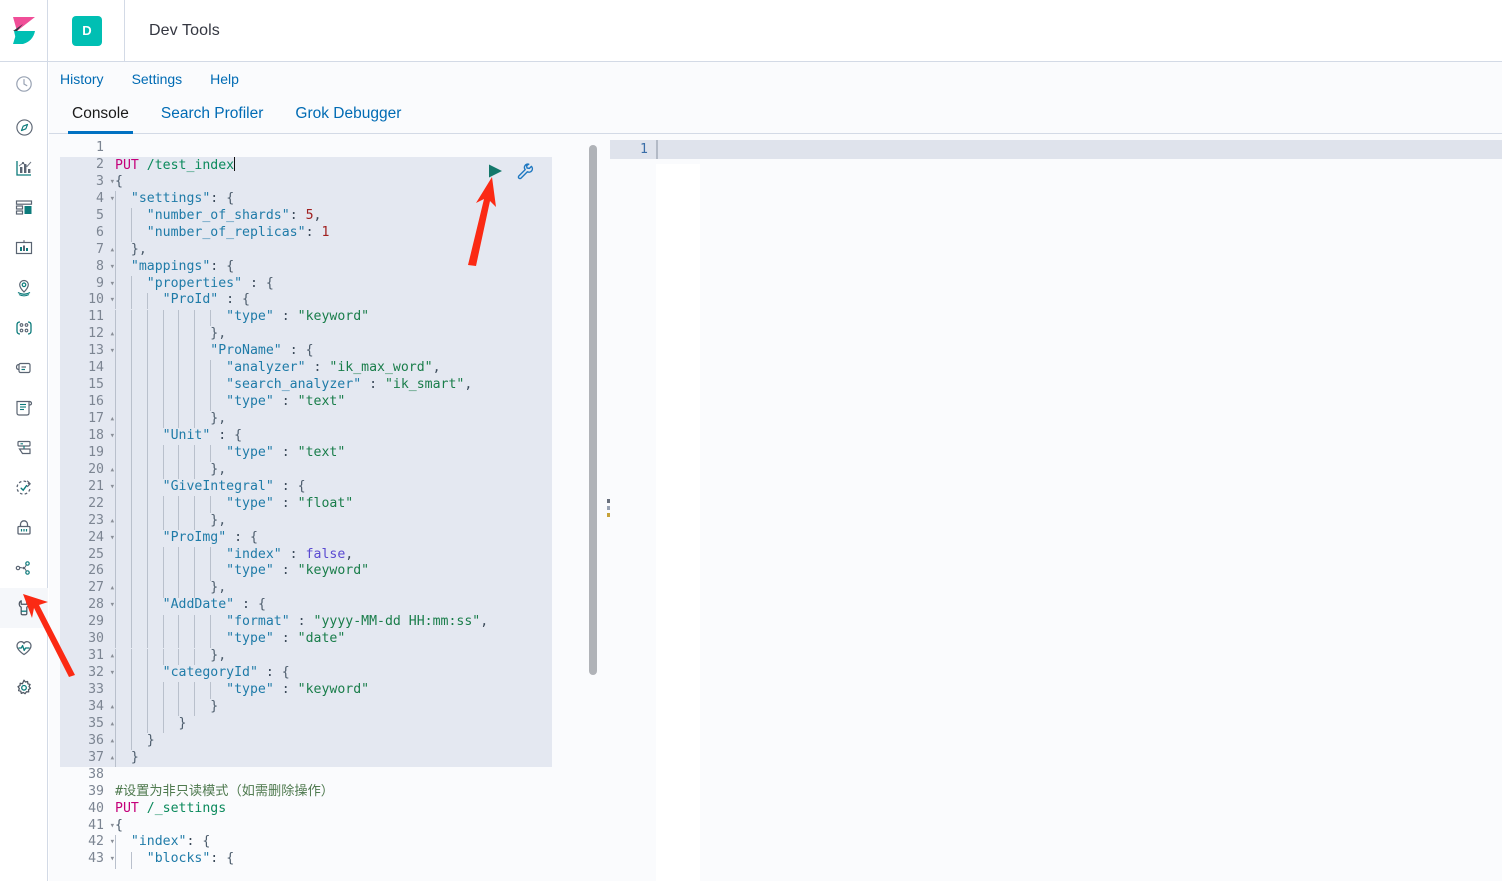 This screenshot has height=881, width=1502. What do you see at coordinates (306, 623) in the screenshot?
I see `code-line: 29 "format" : "yyyy-MM-dd HH:mm:ss",` at bounding box center [306, 623].